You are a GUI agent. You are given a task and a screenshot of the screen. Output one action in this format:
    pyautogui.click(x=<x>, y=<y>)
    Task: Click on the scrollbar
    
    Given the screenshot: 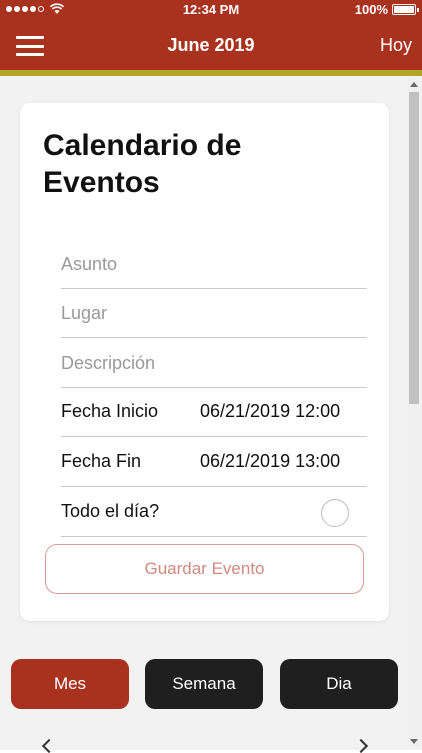 What is the action you would take?
    pyautogui.click(x=414, y=413)
    